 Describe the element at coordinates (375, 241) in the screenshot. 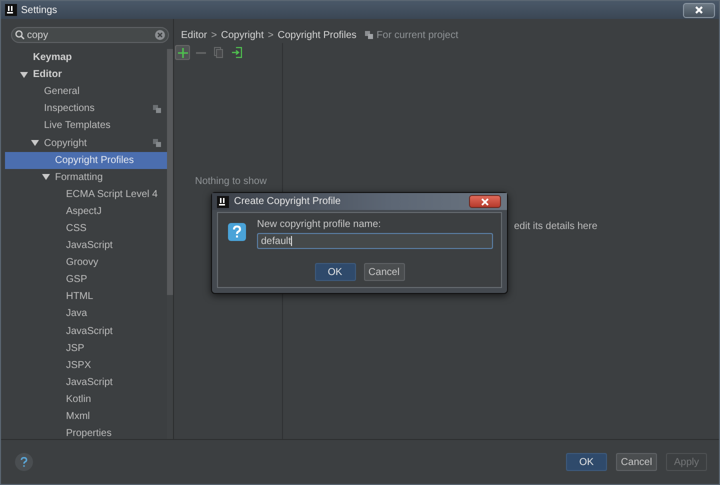

I see `name-input-field: default` at that location.